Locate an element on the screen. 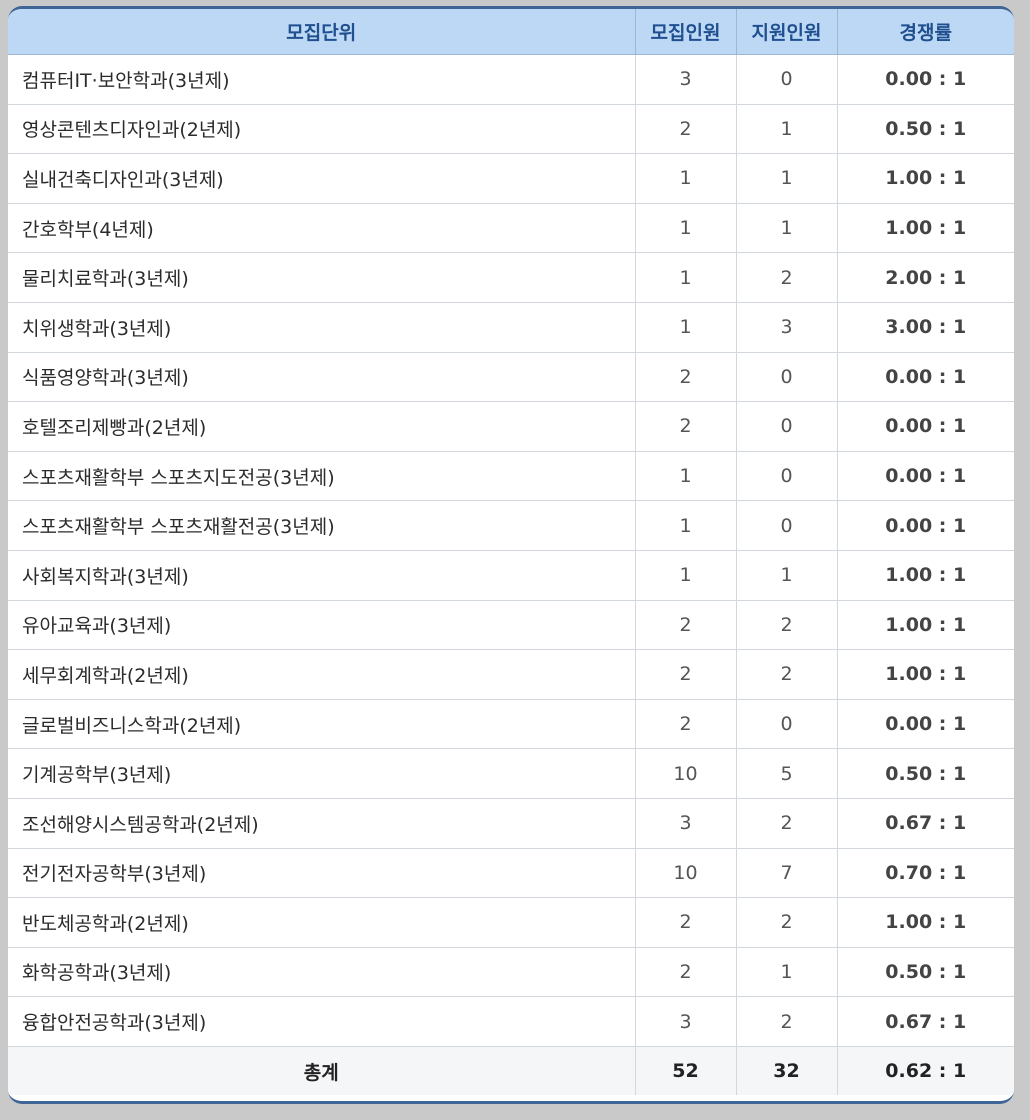  cell-unit: 컴퓨터IT·보안학과(3년제) is located at coordinates (321, 79).